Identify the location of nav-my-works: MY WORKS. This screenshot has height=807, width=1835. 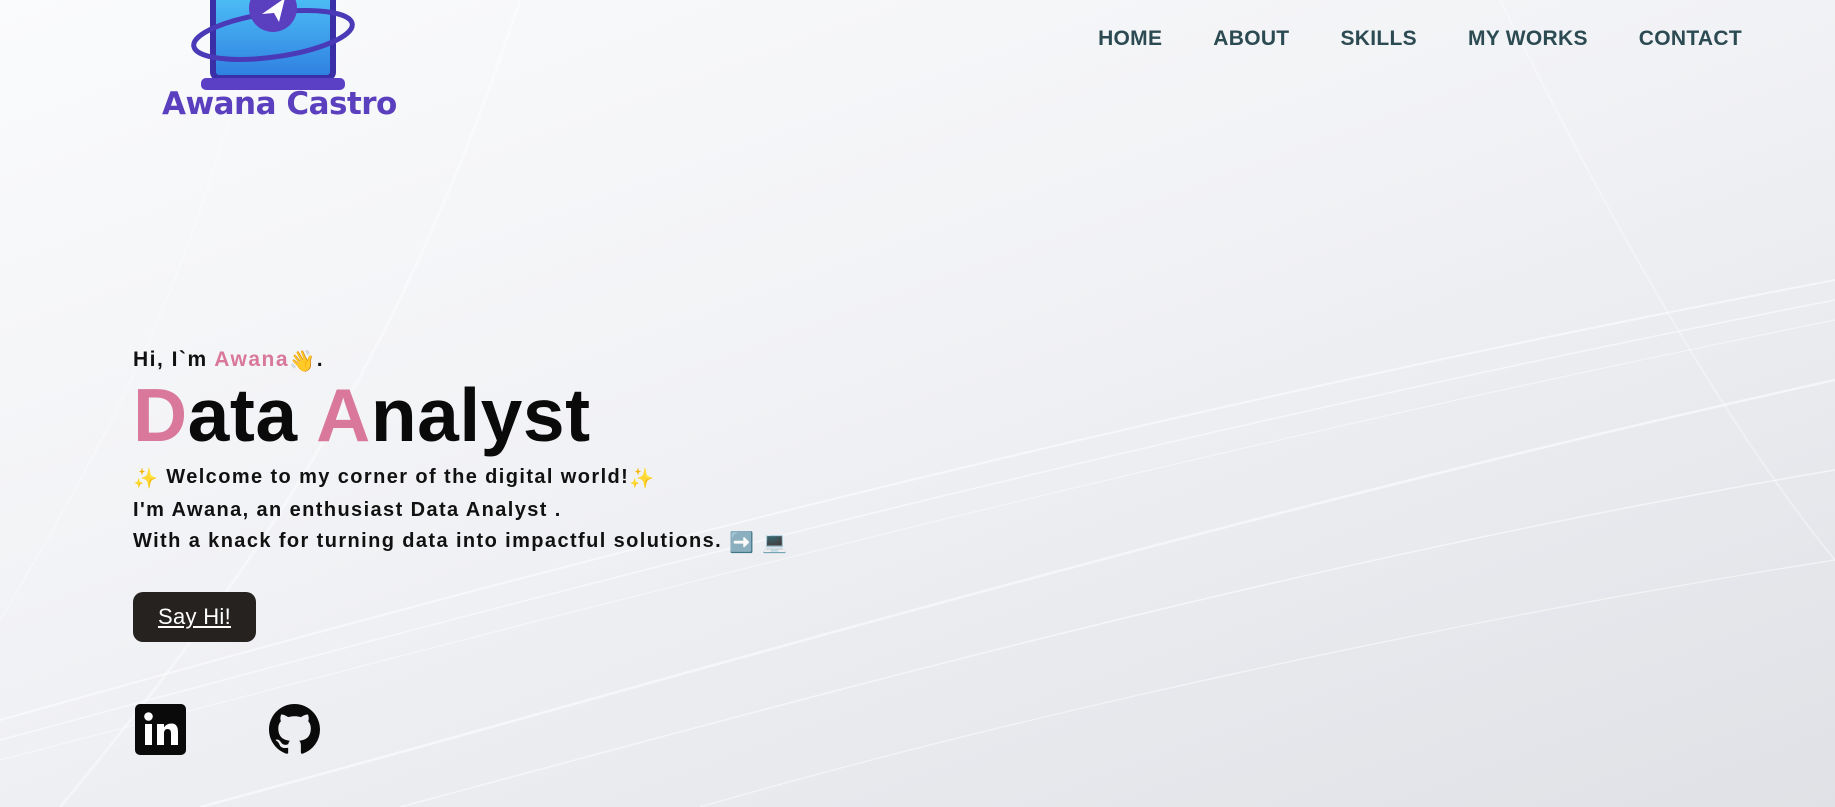
(1528, 39).